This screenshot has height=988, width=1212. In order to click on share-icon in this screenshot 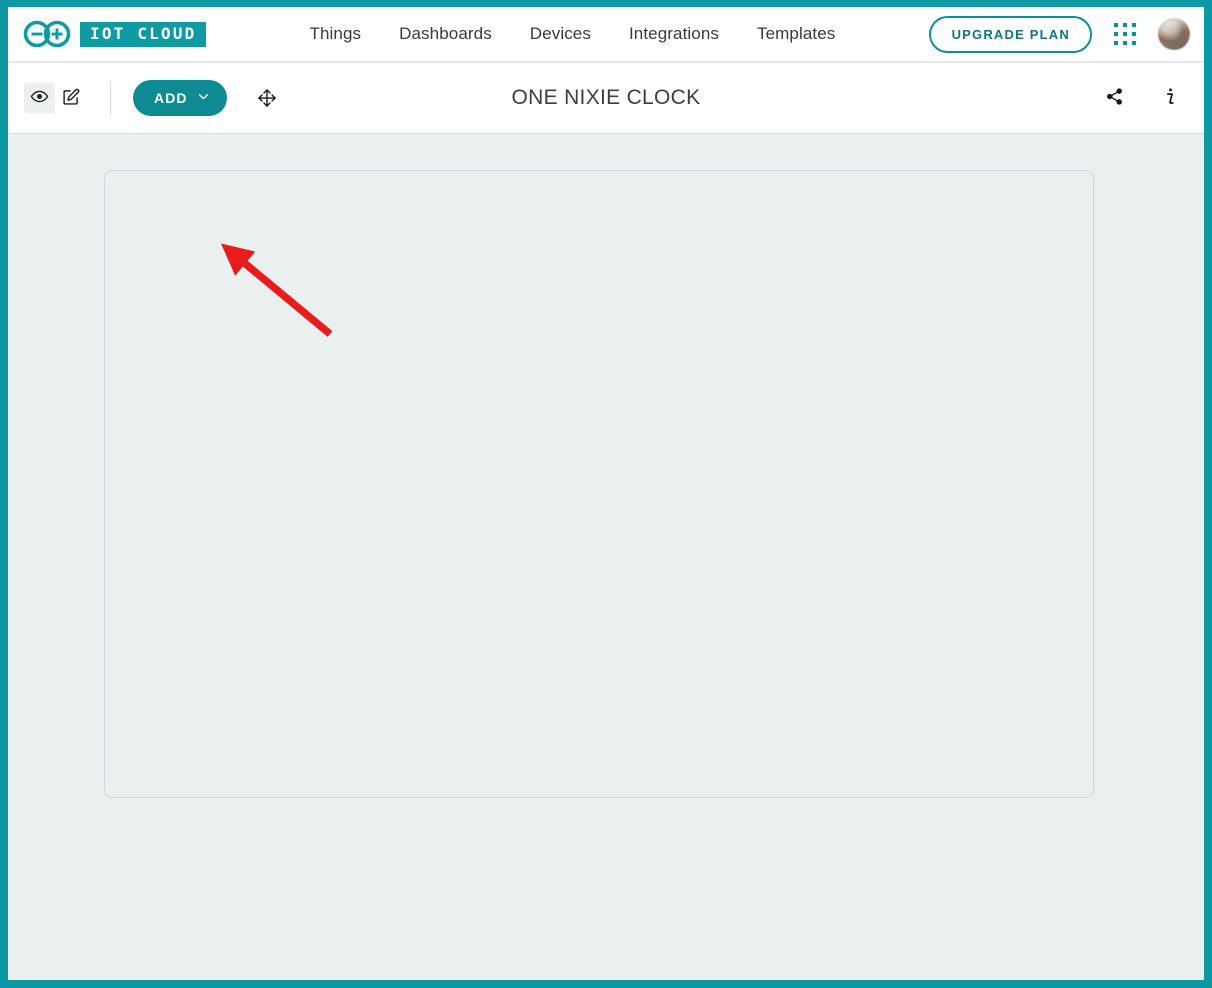, I will do `click(1114, 98)`.